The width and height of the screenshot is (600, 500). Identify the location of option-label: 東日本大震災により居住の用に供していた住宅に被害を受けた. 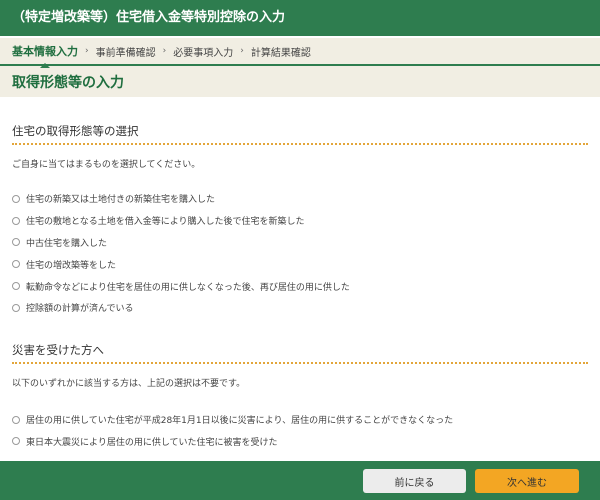
(152, 442).